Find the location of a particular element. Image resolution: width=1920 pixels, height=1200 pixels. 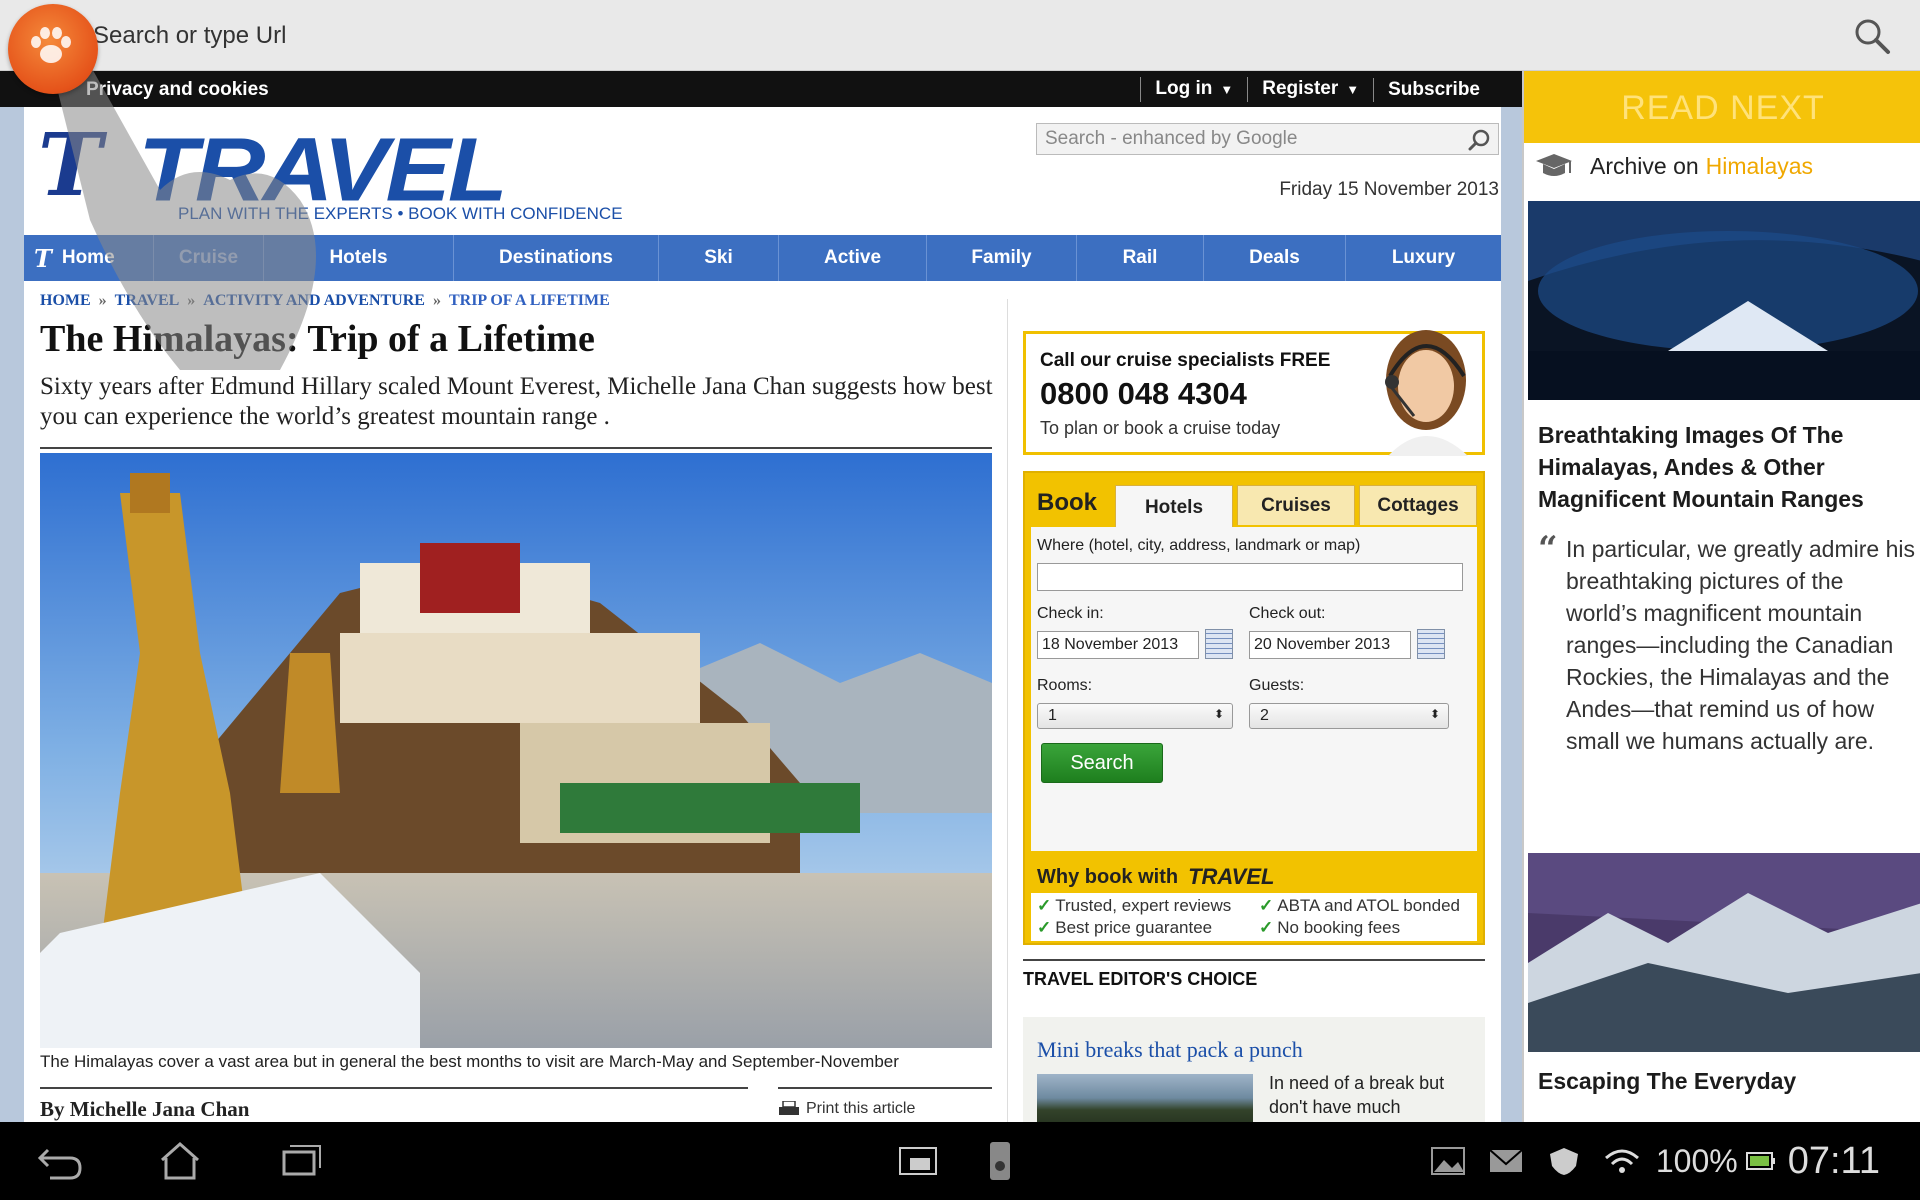

home-icon is located at coordinates (180, 1161).